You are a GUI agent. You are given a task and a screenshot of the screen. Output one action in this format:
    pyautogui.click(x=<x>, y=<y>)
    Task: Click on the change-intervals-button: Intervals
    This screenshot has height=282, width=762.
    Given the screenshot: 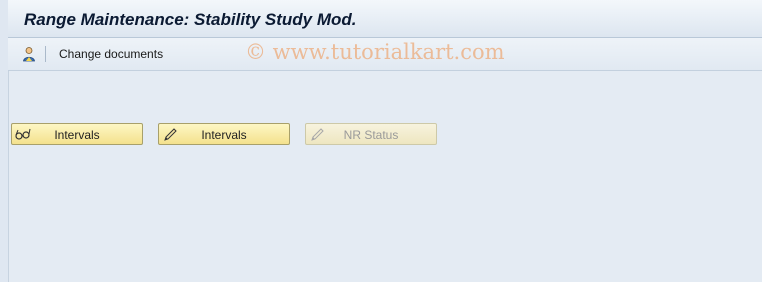 What is the action you would take?
    pyautogui.click(x=224, y=134)
    